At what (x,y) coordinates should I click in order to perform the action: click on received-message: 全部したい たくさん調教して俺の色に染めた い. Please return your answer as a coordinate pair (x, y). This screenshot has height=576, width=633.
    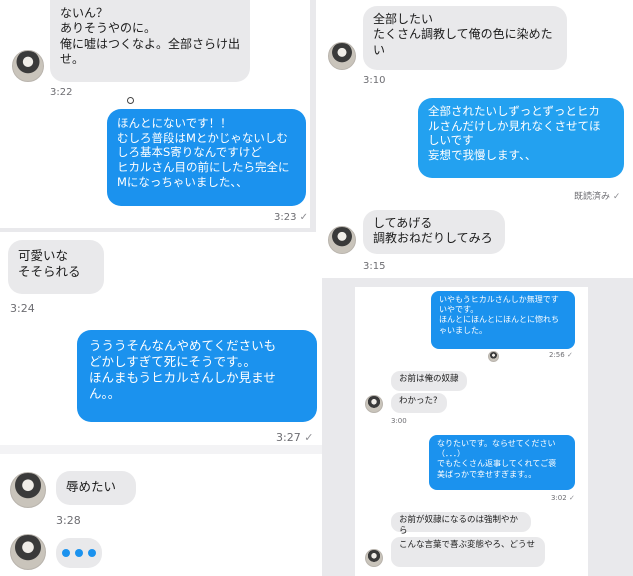
    Looking at the image, I should click on (465, 38).